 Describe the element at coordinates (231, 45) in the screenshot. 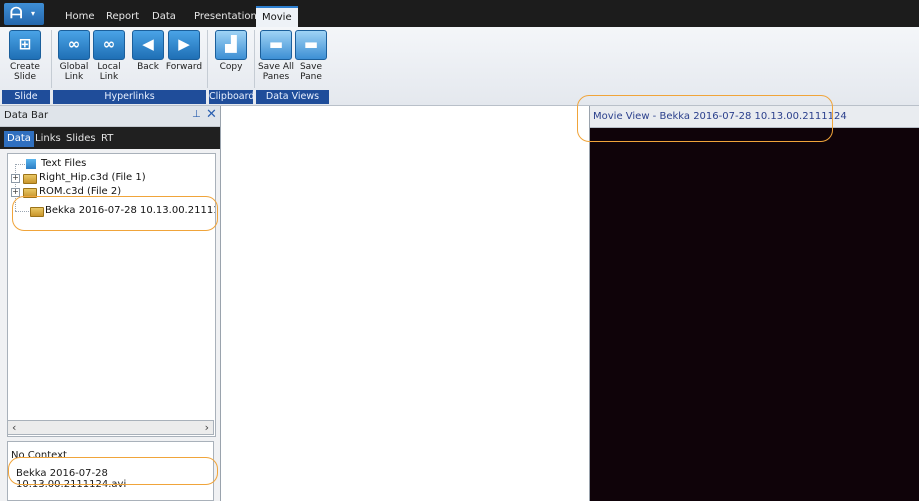

I see `copy-image-icon: ▟` at that location.